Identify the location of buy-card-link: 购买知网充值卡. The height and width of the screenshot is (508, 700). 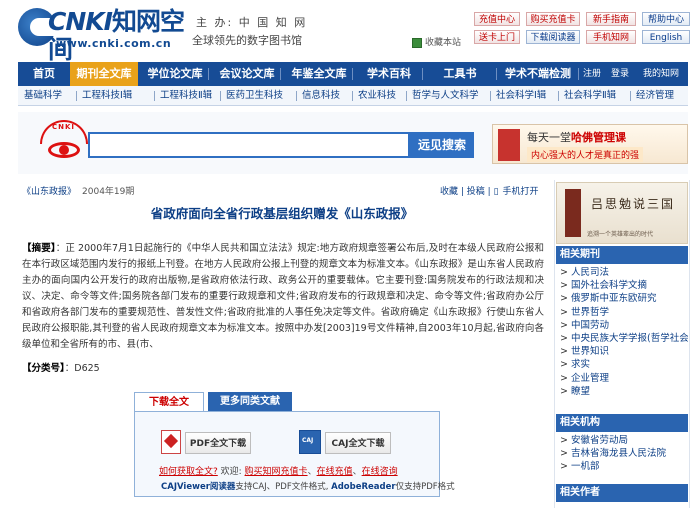
(276, 472).